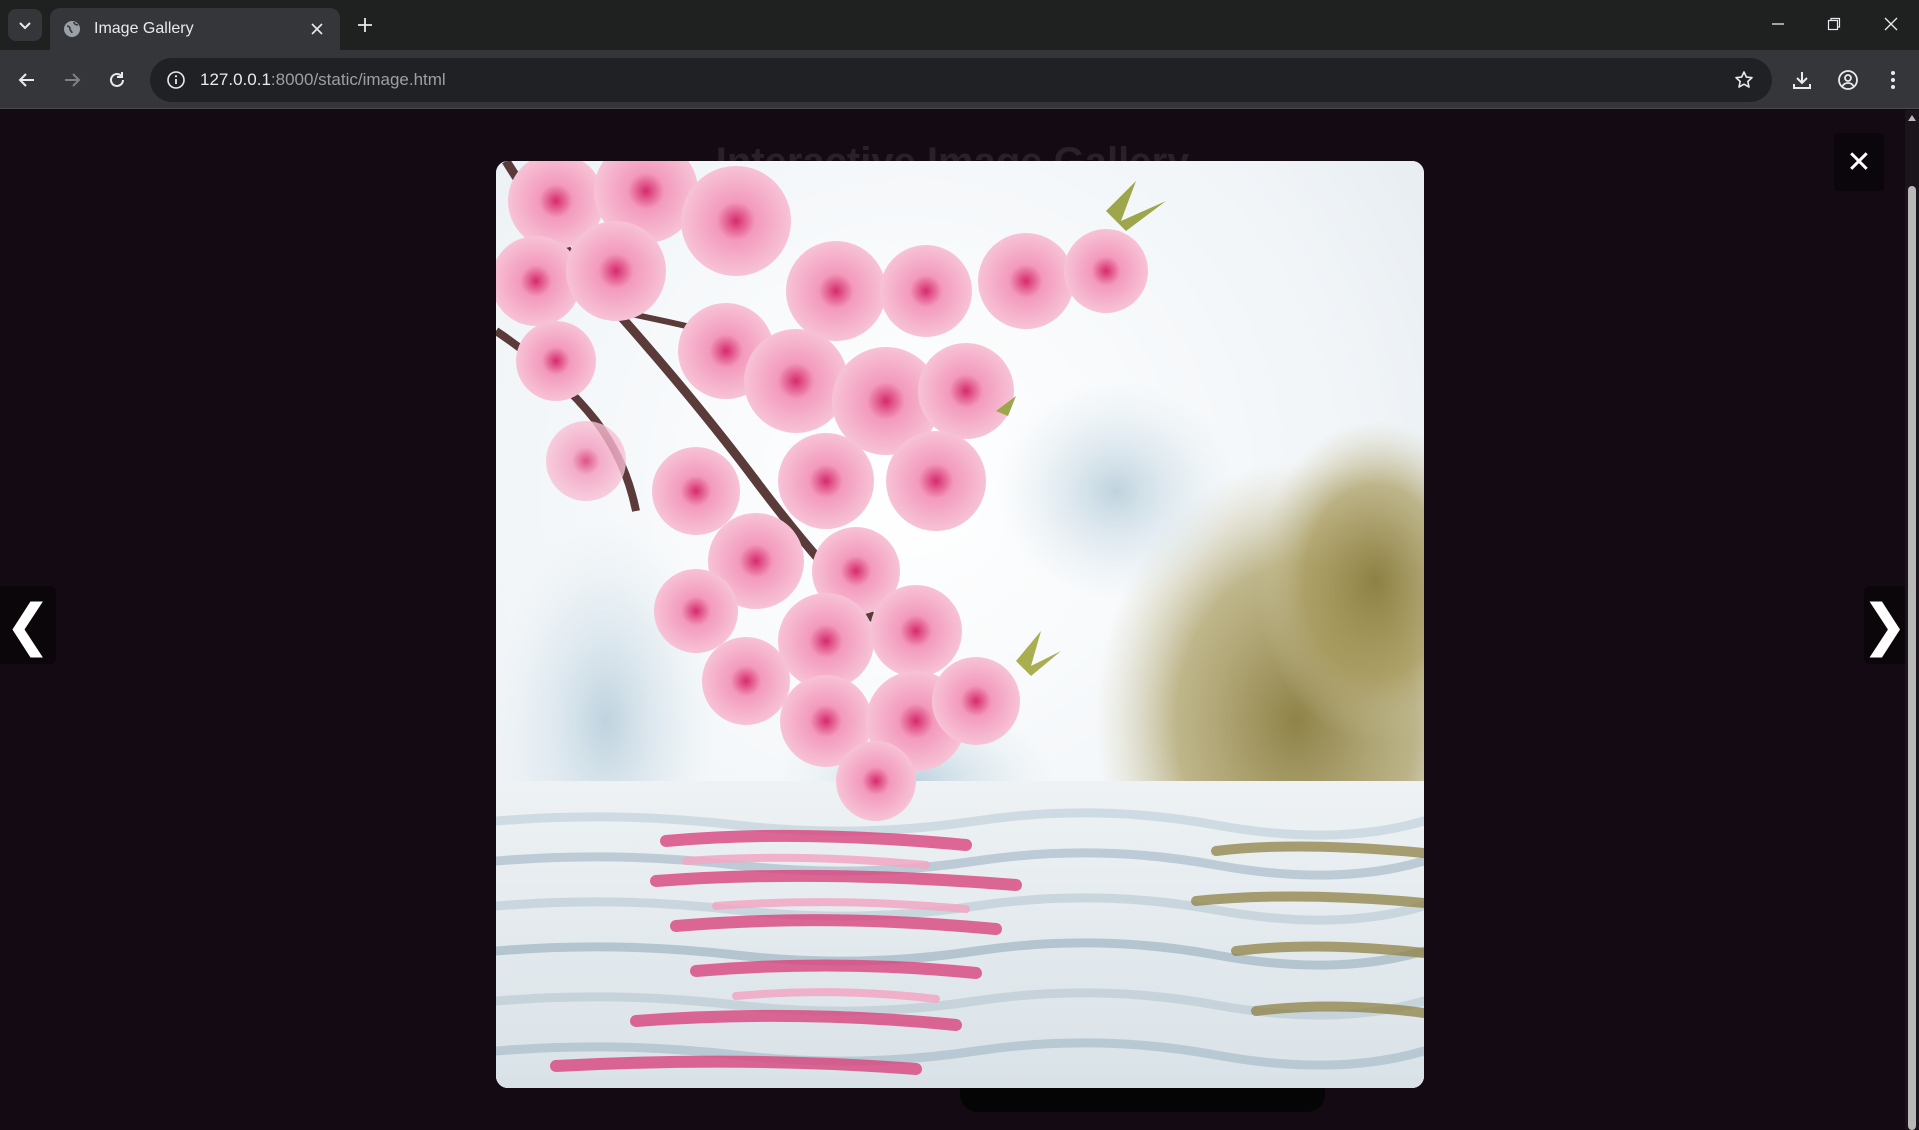 This screenshot has width=1919, height=1130. What do you see at coordinates (1859, 162) in the screenshot?
I see `lightbox-close-button: ✕` at bounding box center [1859, 162].